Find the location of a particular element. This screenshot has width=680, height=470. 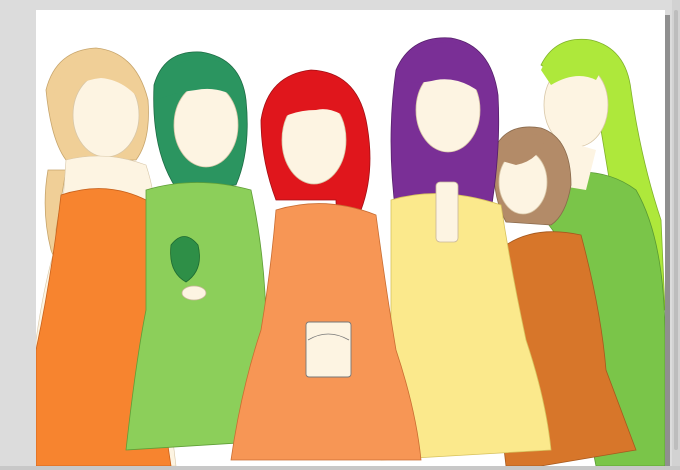

scroll-thumb is located at coordinates (676, 230).